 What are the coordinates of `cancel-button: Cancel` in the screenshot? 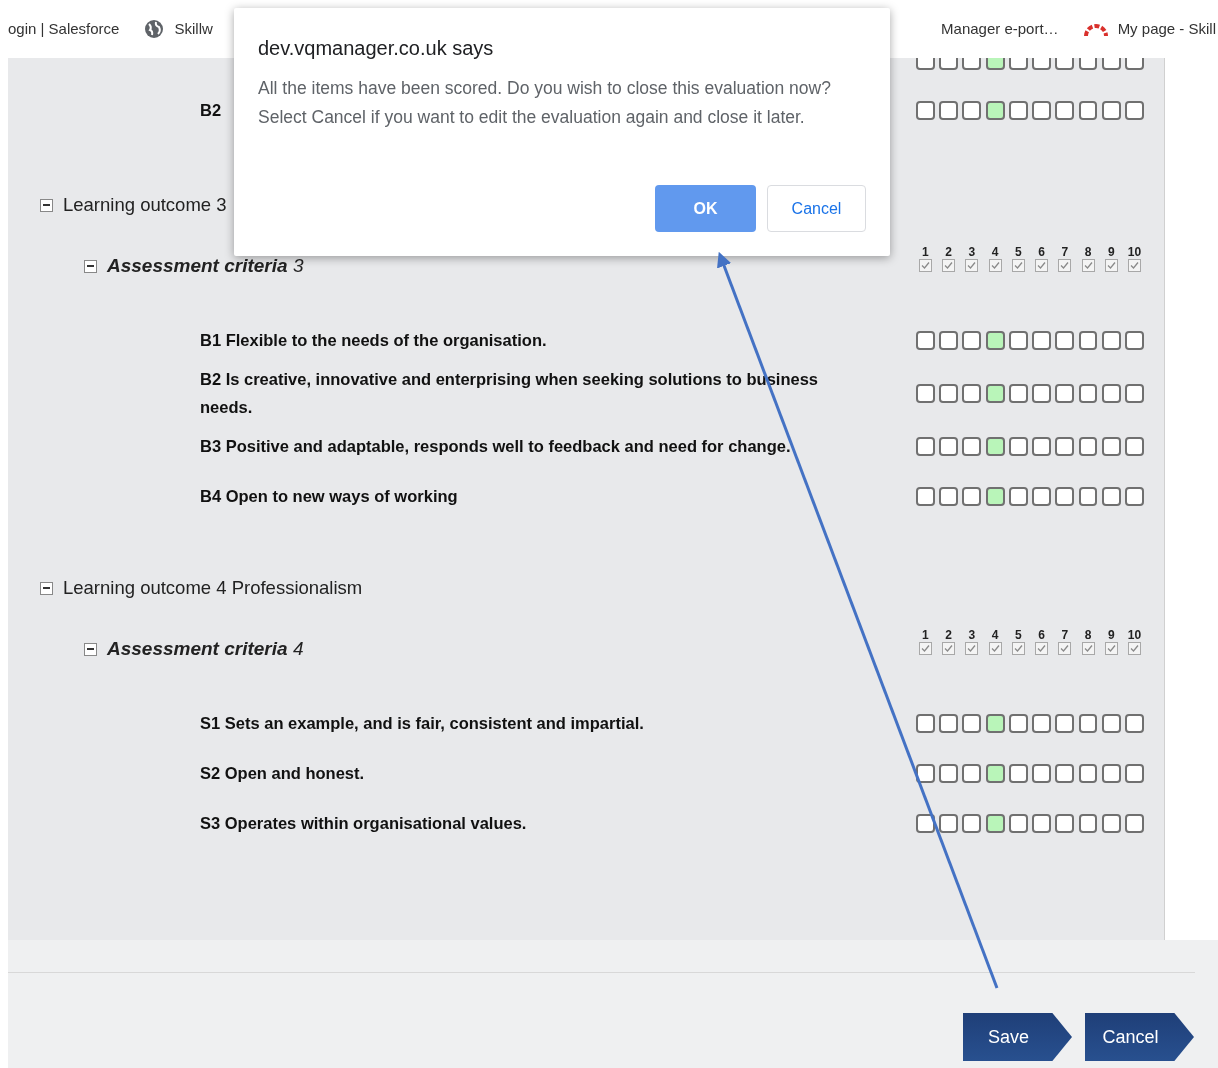 It's located at (816, 208).